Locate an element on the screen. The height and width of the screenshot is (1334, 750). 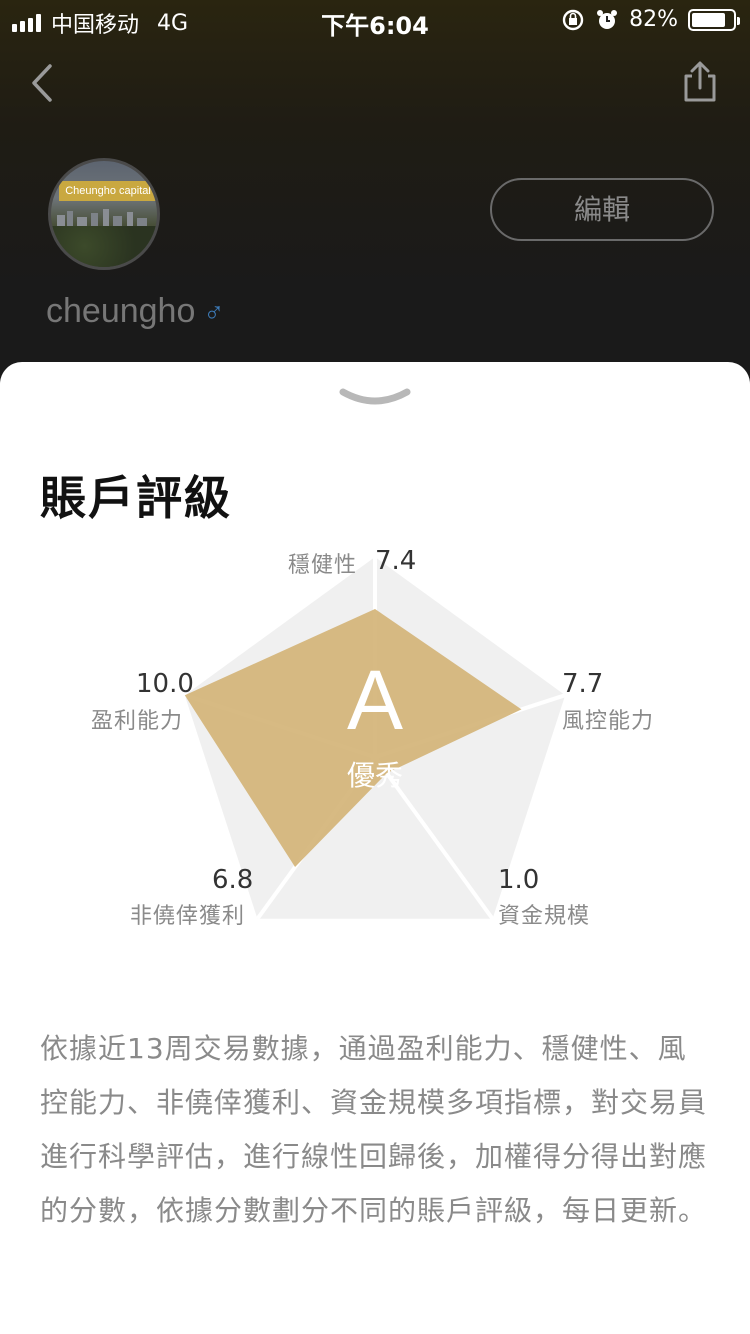
back-button is located at coordinates (44, 83).